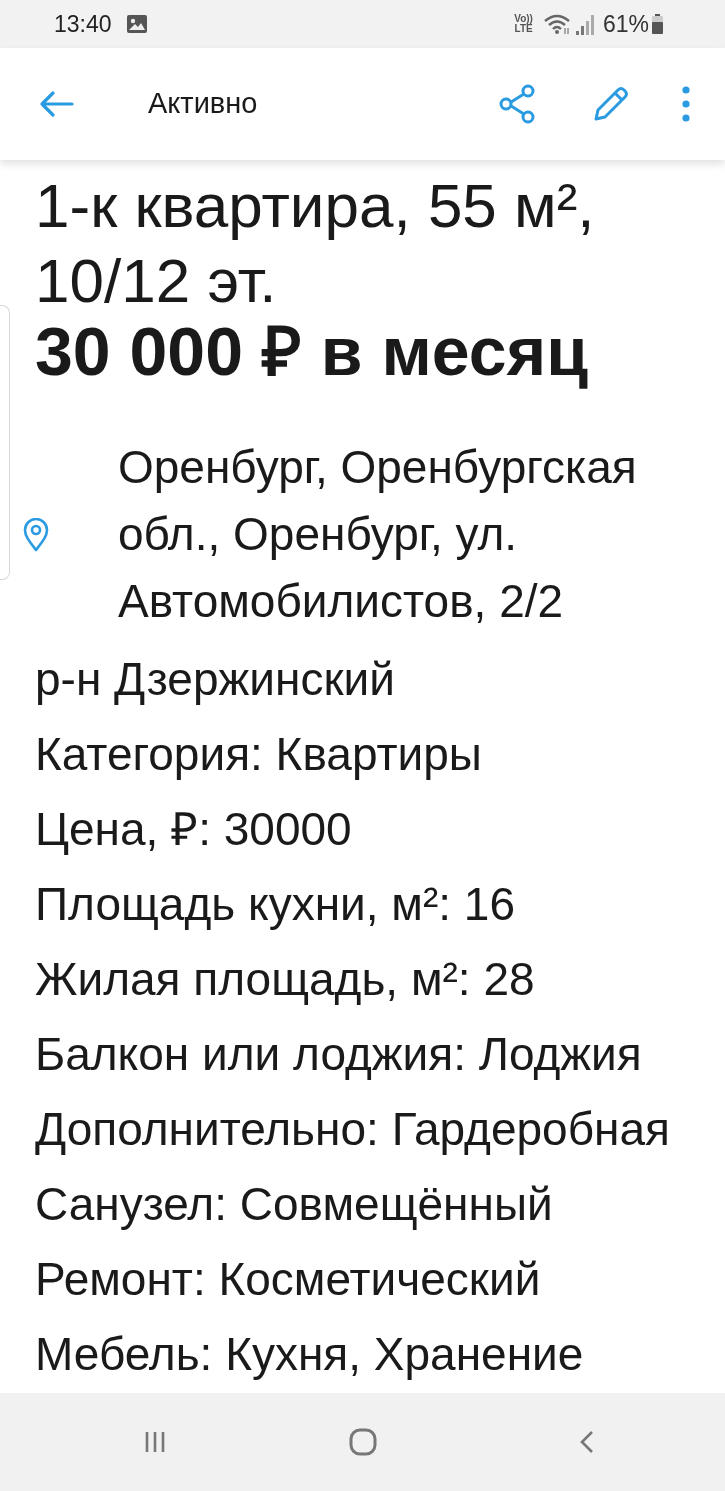 The height and width of the screenshot is (1491, 725). I want to click on listing-detail: Балкон или лоджия: Лоджия, so click(339, 1054).